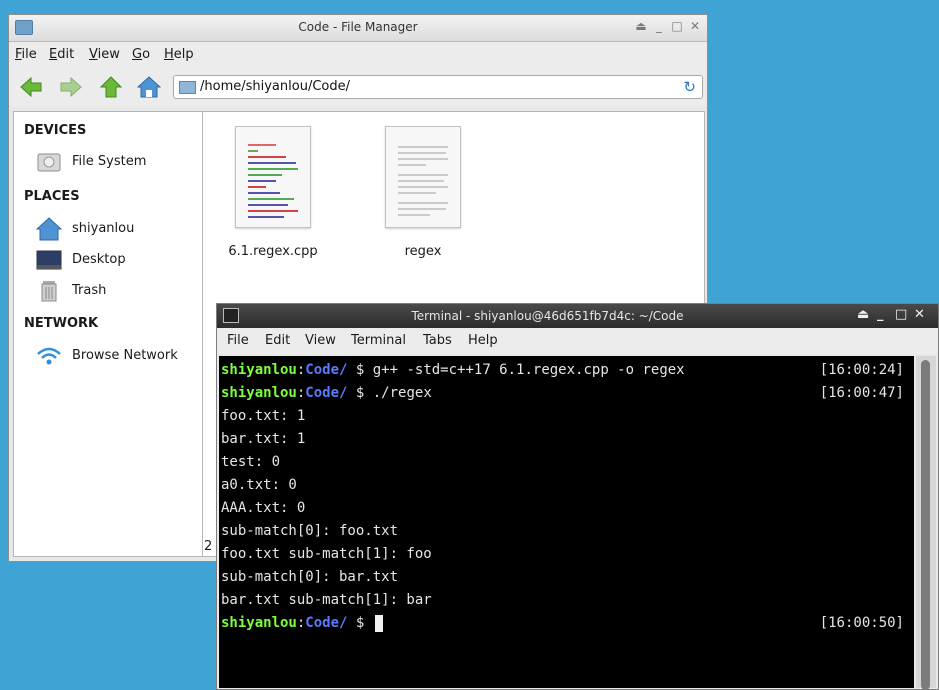  I want to click on sidebar-item-file-system: File System, so click(126, 162).